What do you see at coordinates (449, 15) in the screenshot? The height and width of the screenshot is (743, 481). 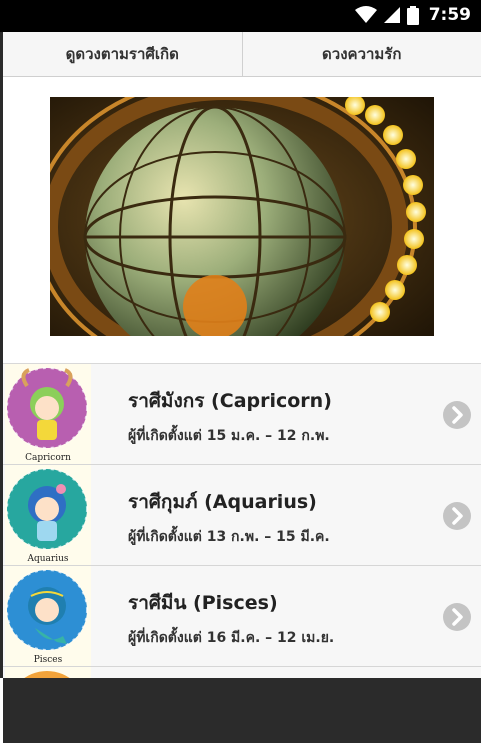 I see `status-time: 7:59` at bounding box center [449, 15].